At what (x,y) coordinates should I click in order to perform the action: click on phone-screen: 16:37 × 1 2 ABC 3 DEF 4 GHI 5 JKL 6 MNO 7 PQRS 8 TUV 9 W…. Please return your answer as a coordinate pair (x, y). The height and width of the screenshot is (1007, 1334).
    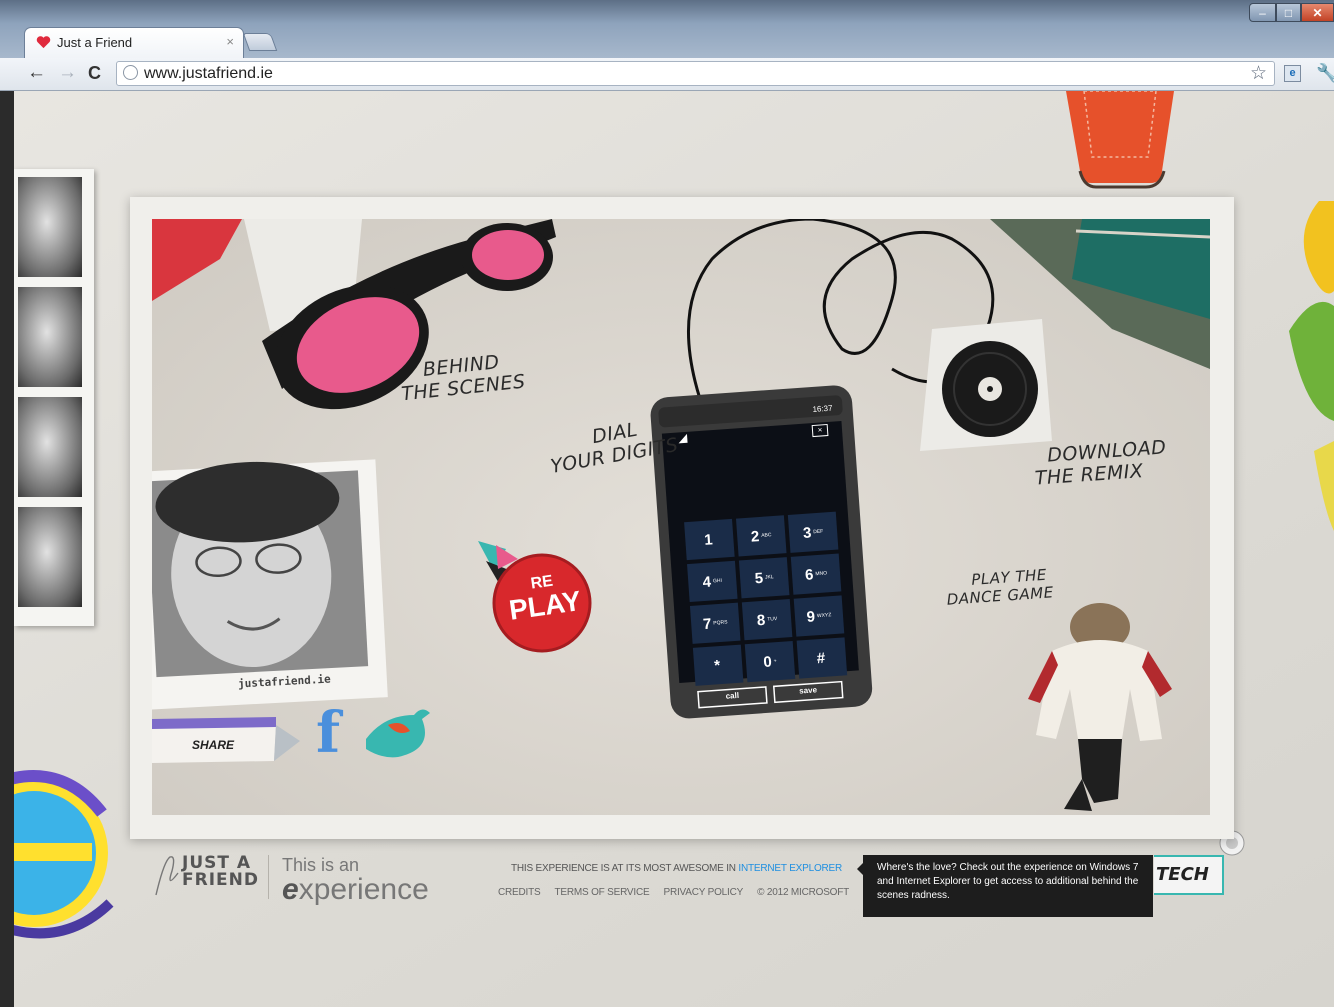
    Looking at the image, I should click on (760, 552).